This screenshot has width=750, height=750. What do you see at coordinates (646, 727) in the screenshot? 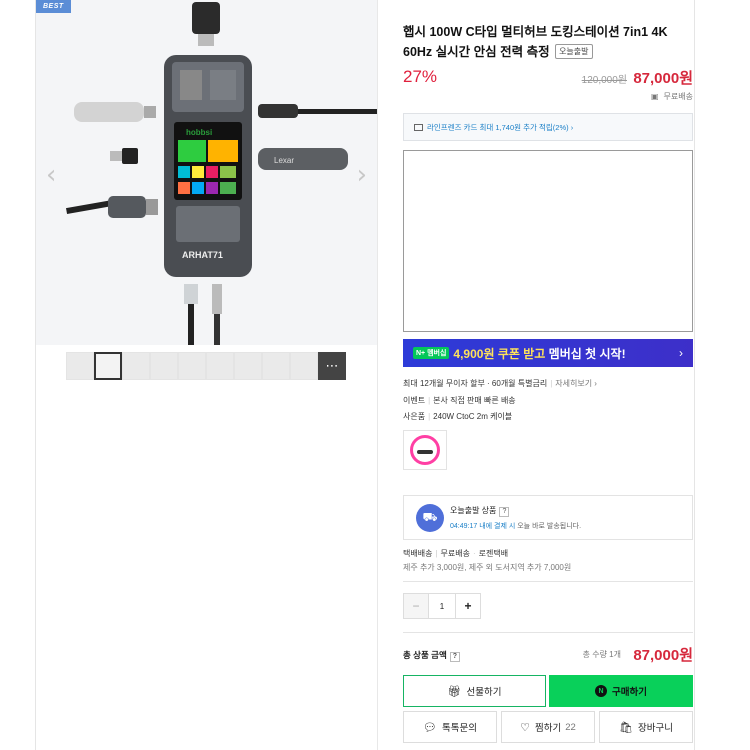
I see `cart-button: 🛍︎ 장바구니` at bounding box center [646, 727].